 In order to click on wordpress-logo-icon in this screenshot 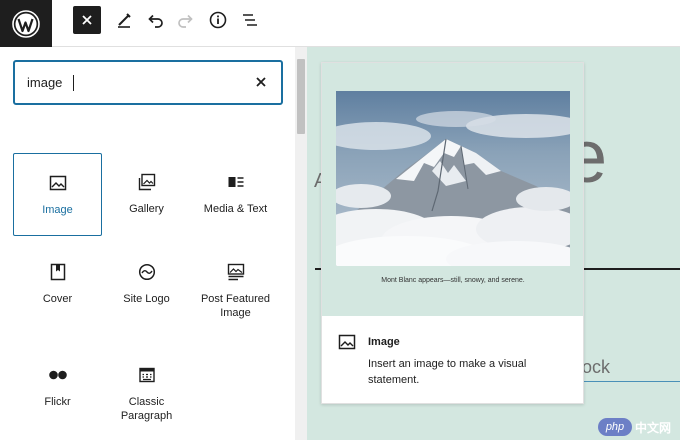, I will do `click(26, 23)`.